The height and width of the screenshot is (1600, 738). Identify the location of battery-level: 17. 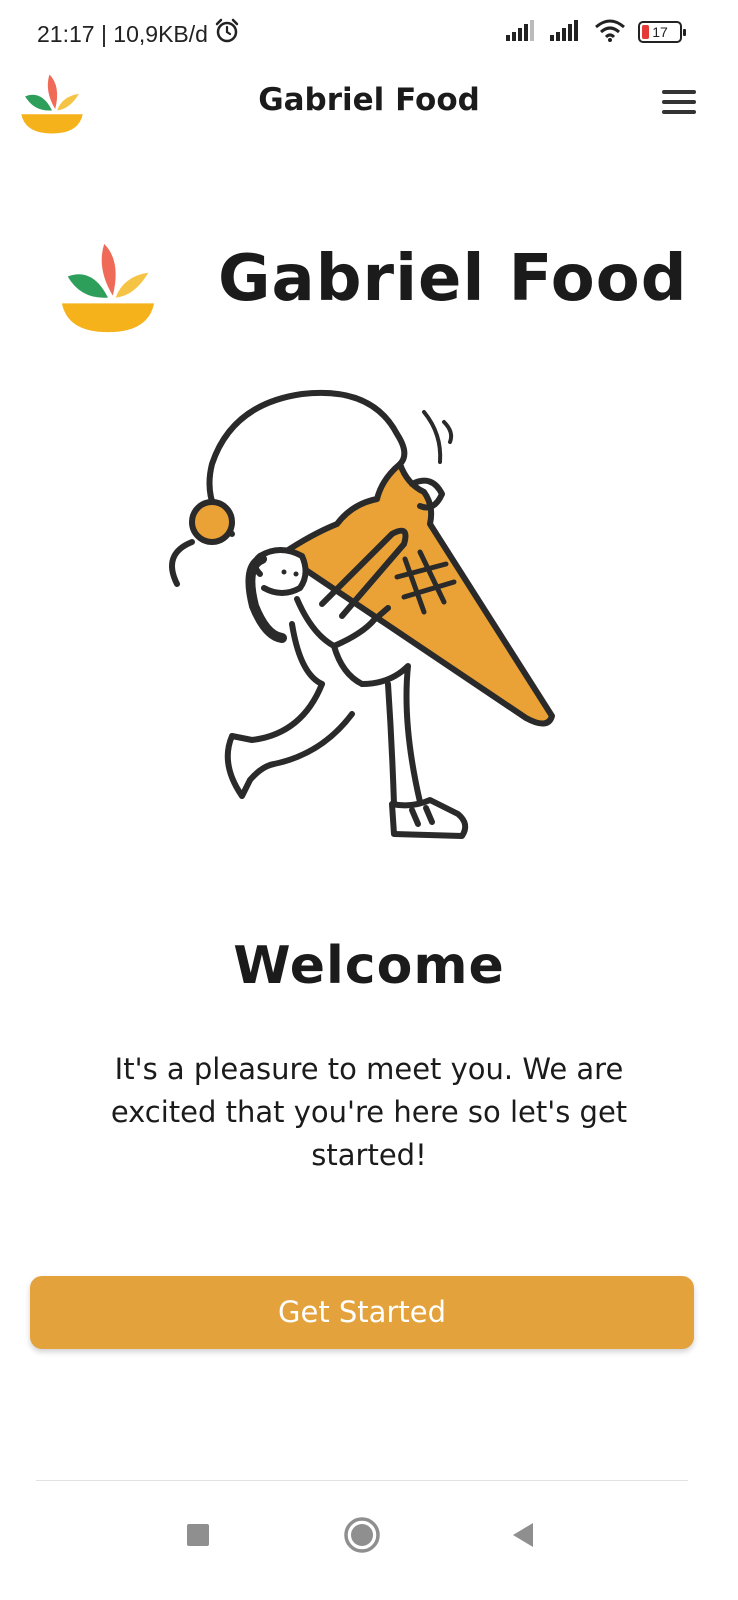
(660, 32).